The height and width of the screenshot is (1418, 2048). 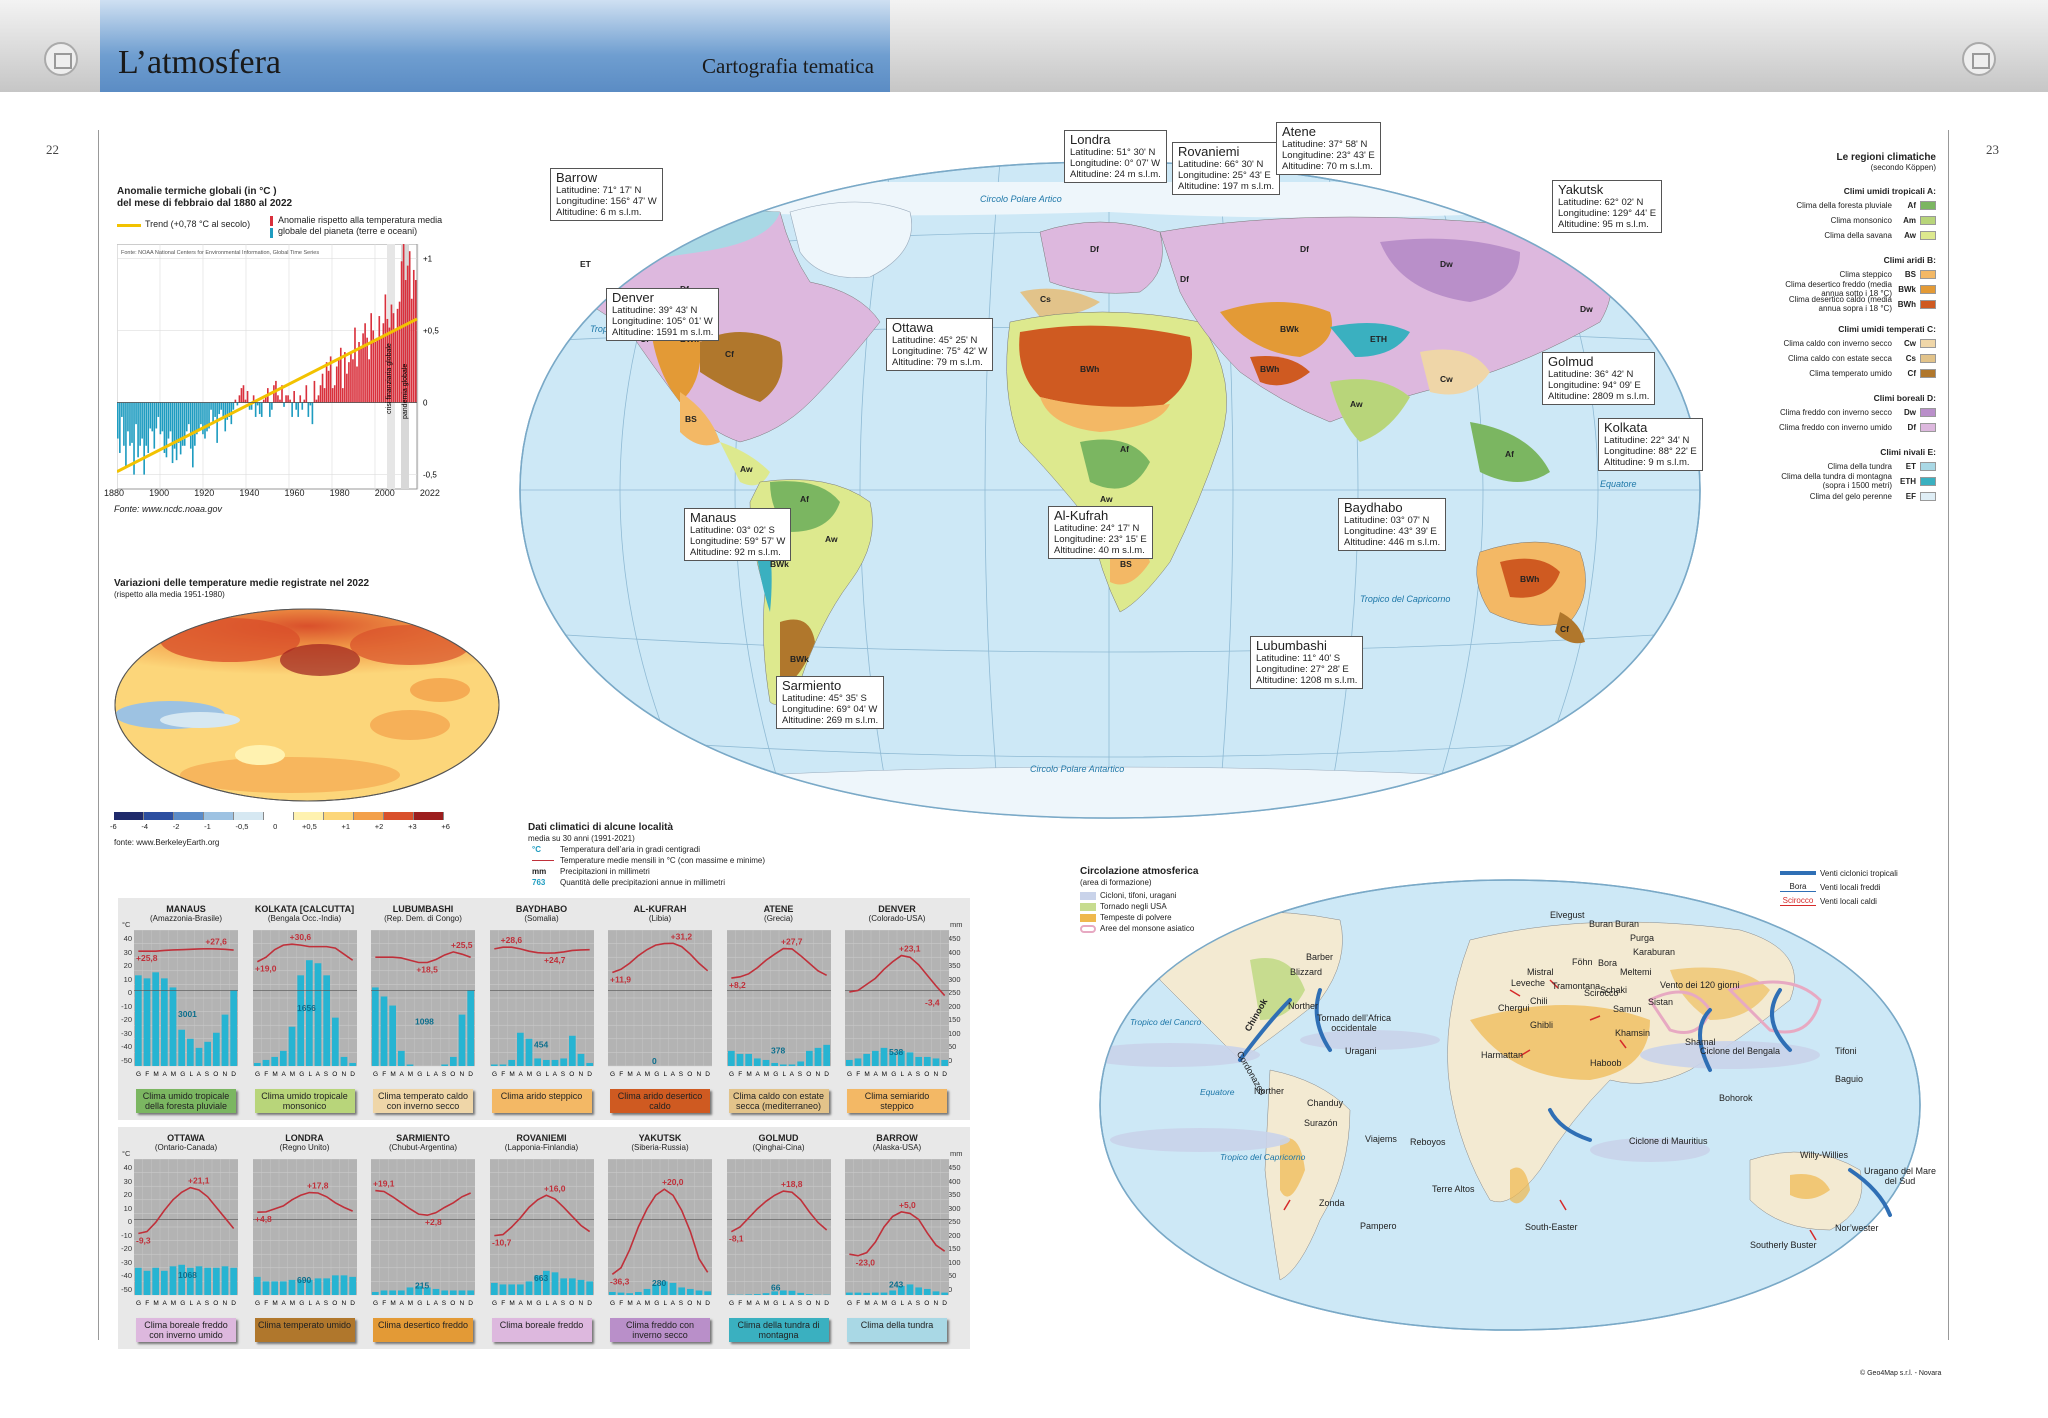 What do you see at coordinates (1571, 361) in the screenshot?
I see `callout-name: Golmud` at bounding box center [1571, 361].